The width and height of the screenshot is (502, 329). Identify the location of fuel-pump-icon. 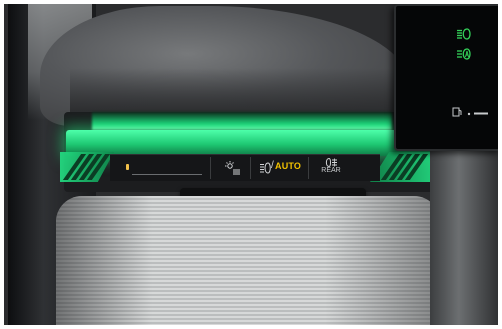
(470, 112).